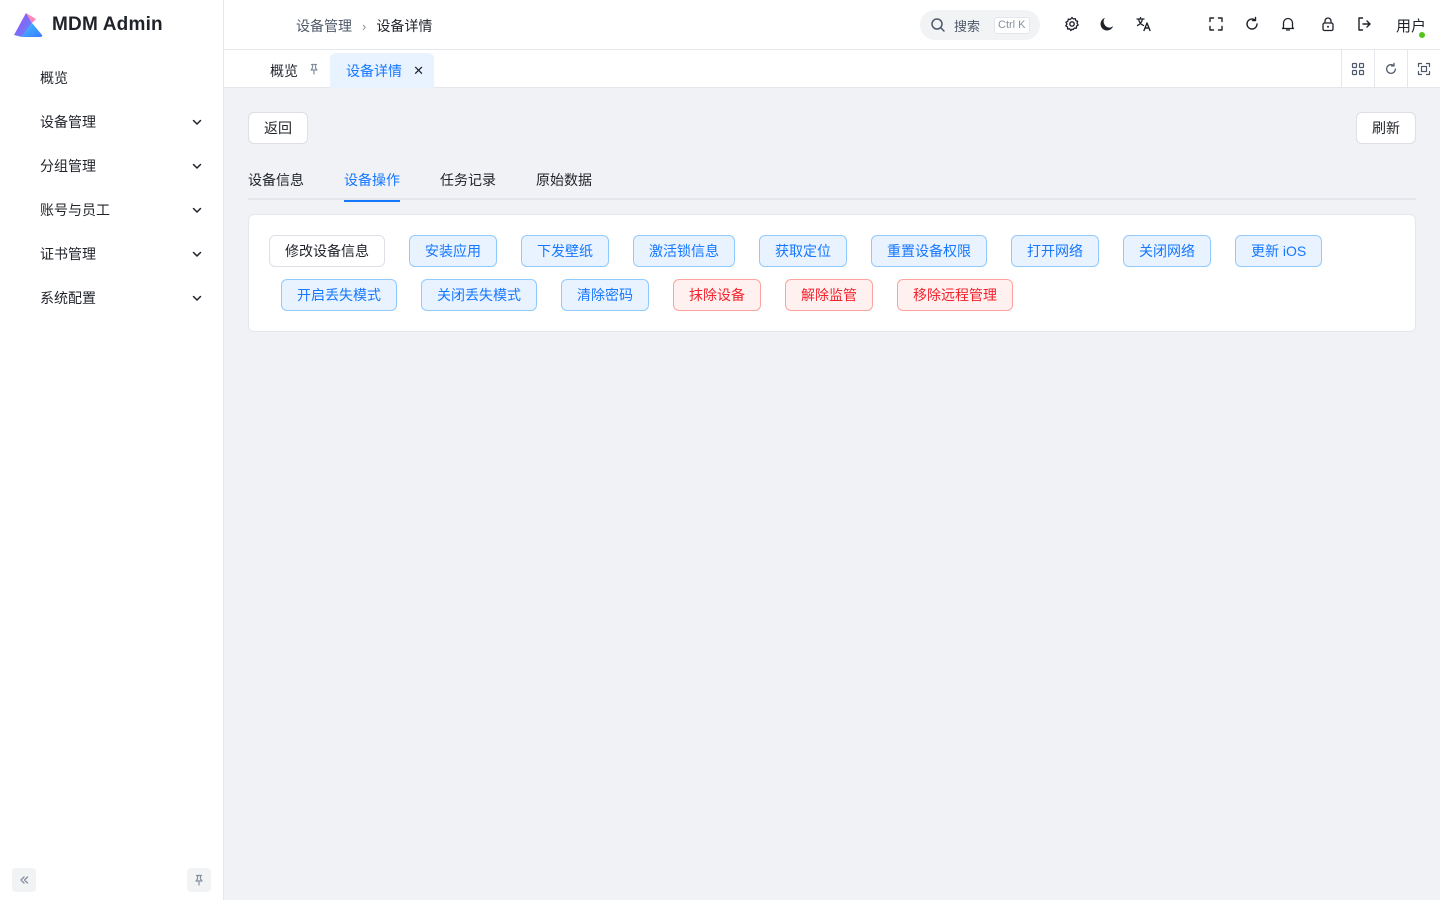 The image size is (1440, 900). Describe the element at coordinates (1288, 24) in the screenshot. I see `bell-icon` at that location.